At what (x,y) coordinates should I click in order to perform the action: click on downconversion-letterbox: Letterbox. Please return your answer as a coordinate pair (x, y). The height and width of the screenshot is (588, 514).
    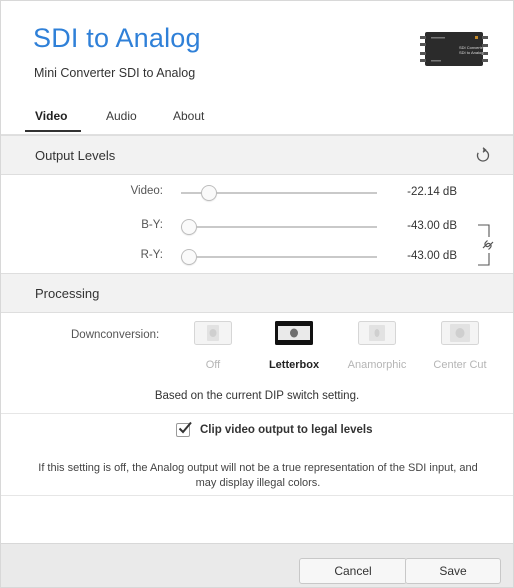
    Looking at the image, I should click on (294, 350).